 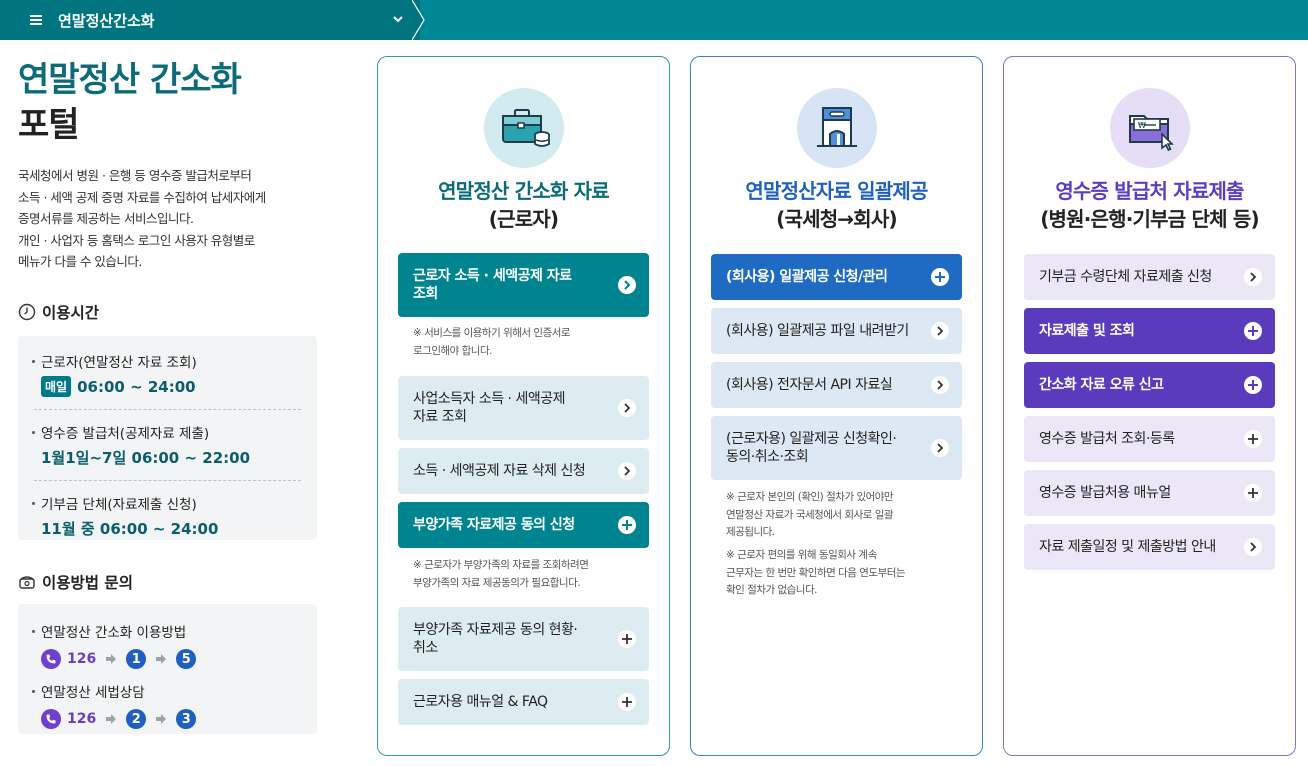 I want to click on bulk-provision-manage-button: (회사용) 일괄제공 신청/관리, so click(x=836, y=277).